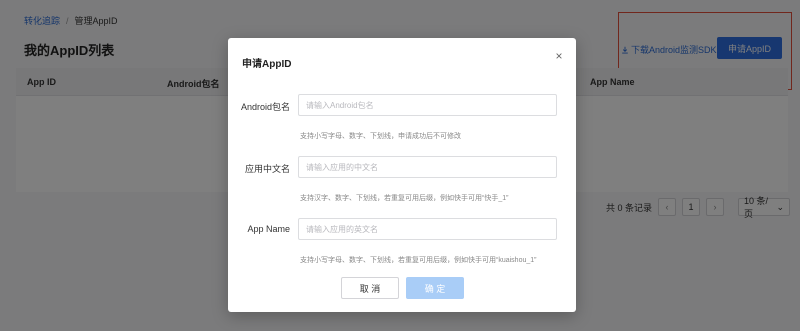 This screenshot has width=800, height=331. I want to click on android-package-input, so click(427, 105).